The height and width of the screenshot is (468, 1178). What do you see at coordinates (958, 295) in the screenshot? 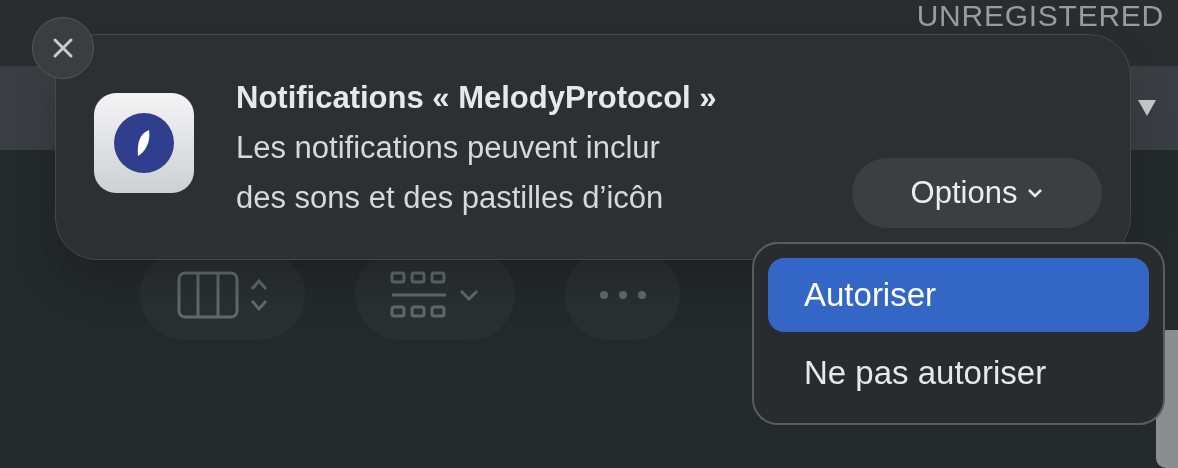
I see `menu-item: Autoriser` at bounding box center [958, 295].